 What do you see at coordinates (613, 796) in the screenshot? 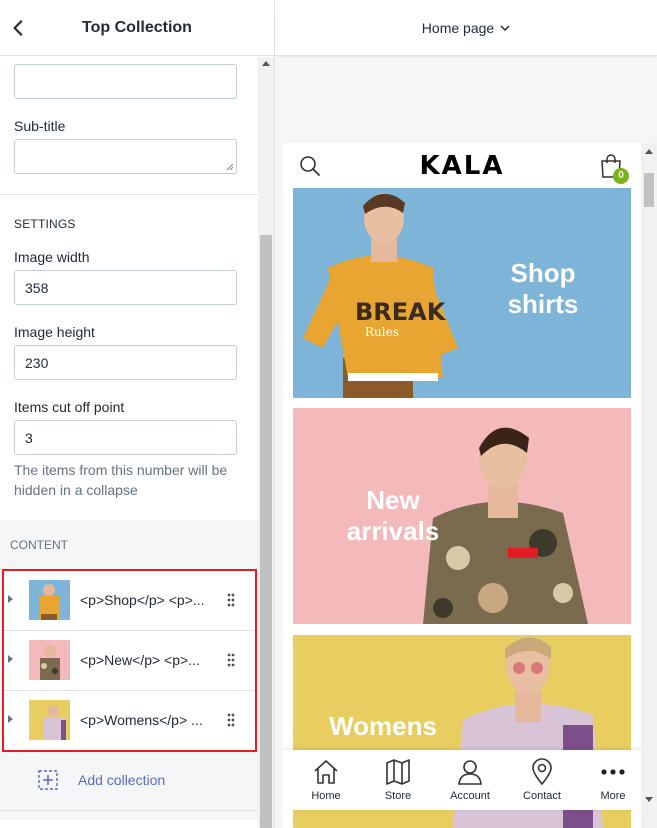
I see `nav-label: More` at bounding box center [613, 796].